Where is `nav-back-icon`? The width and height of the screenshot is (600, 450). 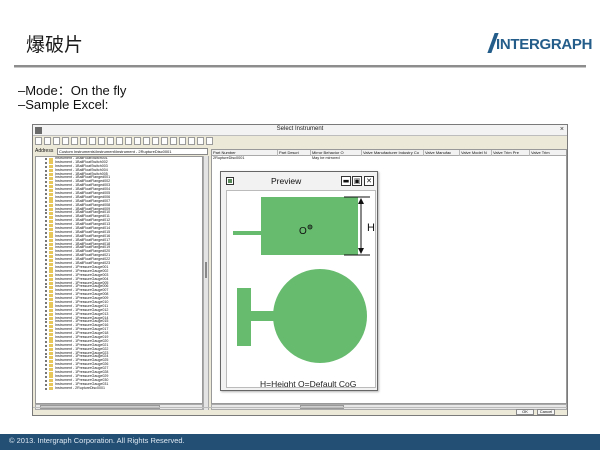 nav-back-icon is located at coordinates (155, 141).